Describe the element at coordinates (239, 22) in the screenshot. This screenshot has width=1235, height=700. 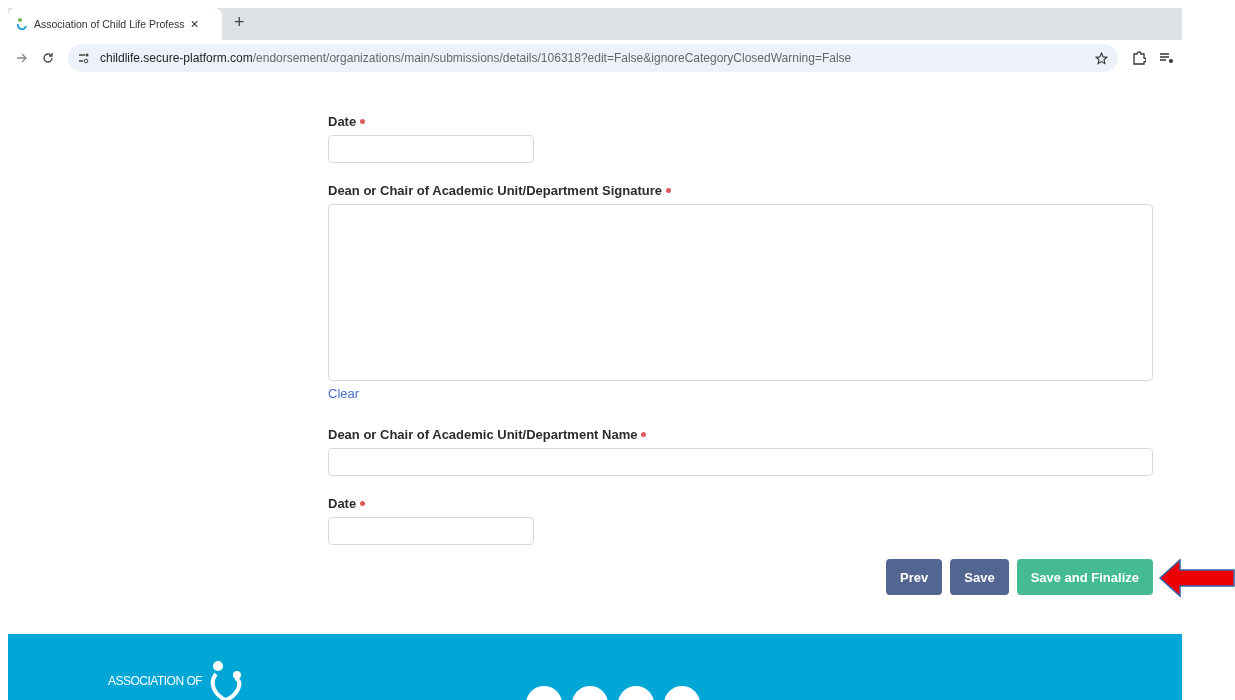
I see `new-tab-button: +` at that location.